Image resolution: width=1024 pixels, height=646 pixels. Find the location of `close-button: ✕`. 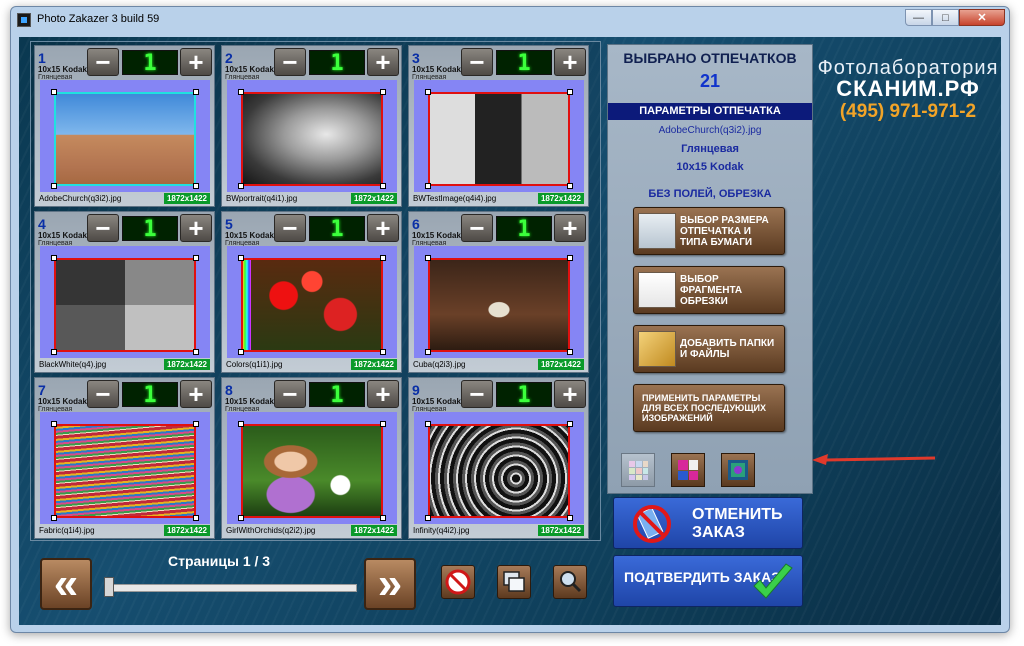

close-button: ✕ is located at coordinates (982, 17).